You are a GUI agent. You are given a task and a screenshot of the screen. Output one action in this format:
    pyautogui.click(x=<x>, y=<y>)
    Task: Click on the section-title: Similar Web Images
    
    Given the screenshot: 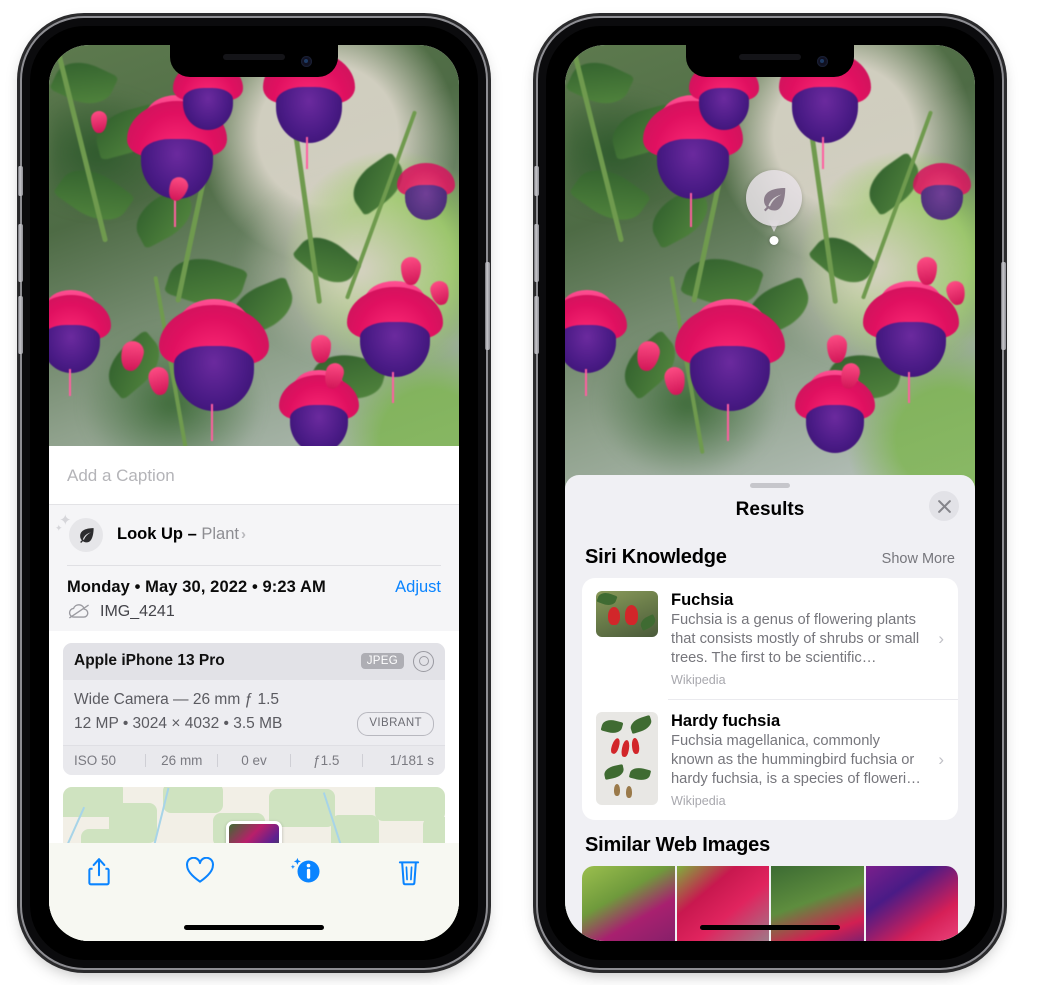 What is the action you would take?
    pyautogui.click(x=677, y=844)
    